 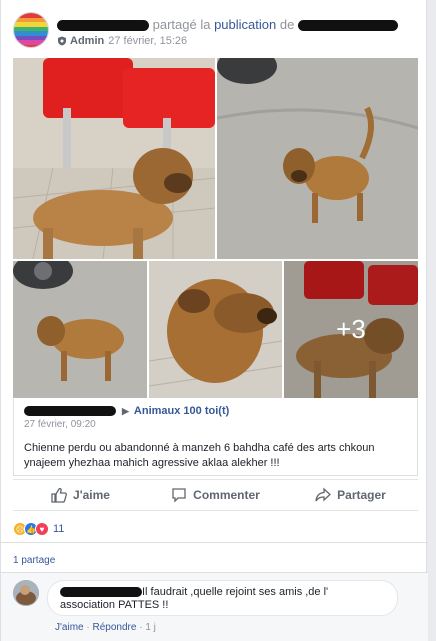 I want to click on redacted-source-name, so click(x=347, y=26).